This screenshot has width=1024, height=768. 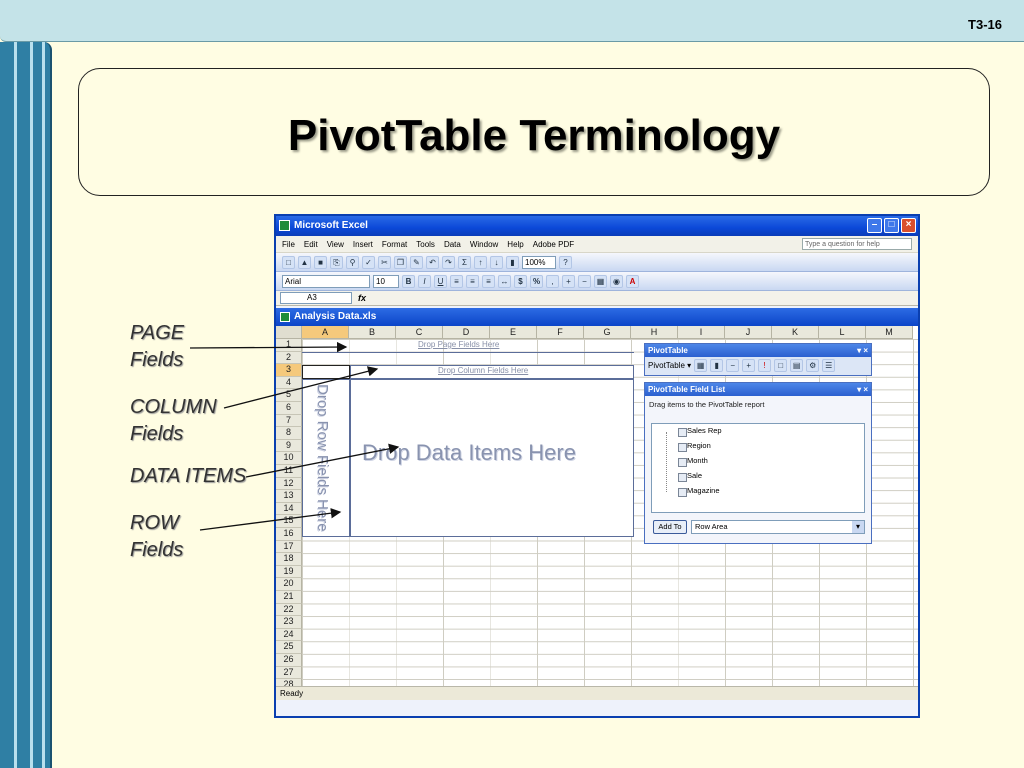 What do you see at coordinates (289, 370) in the screenshot?
I see `row-header: 3` at bounding box center [289, 370].